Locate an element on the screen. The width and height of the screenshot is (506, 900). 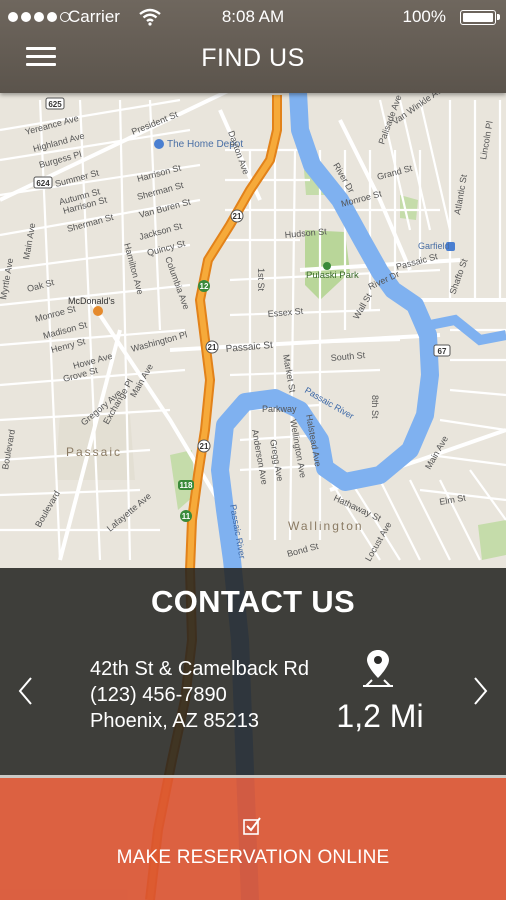
battery-icon is located at coordinates (480, 17).